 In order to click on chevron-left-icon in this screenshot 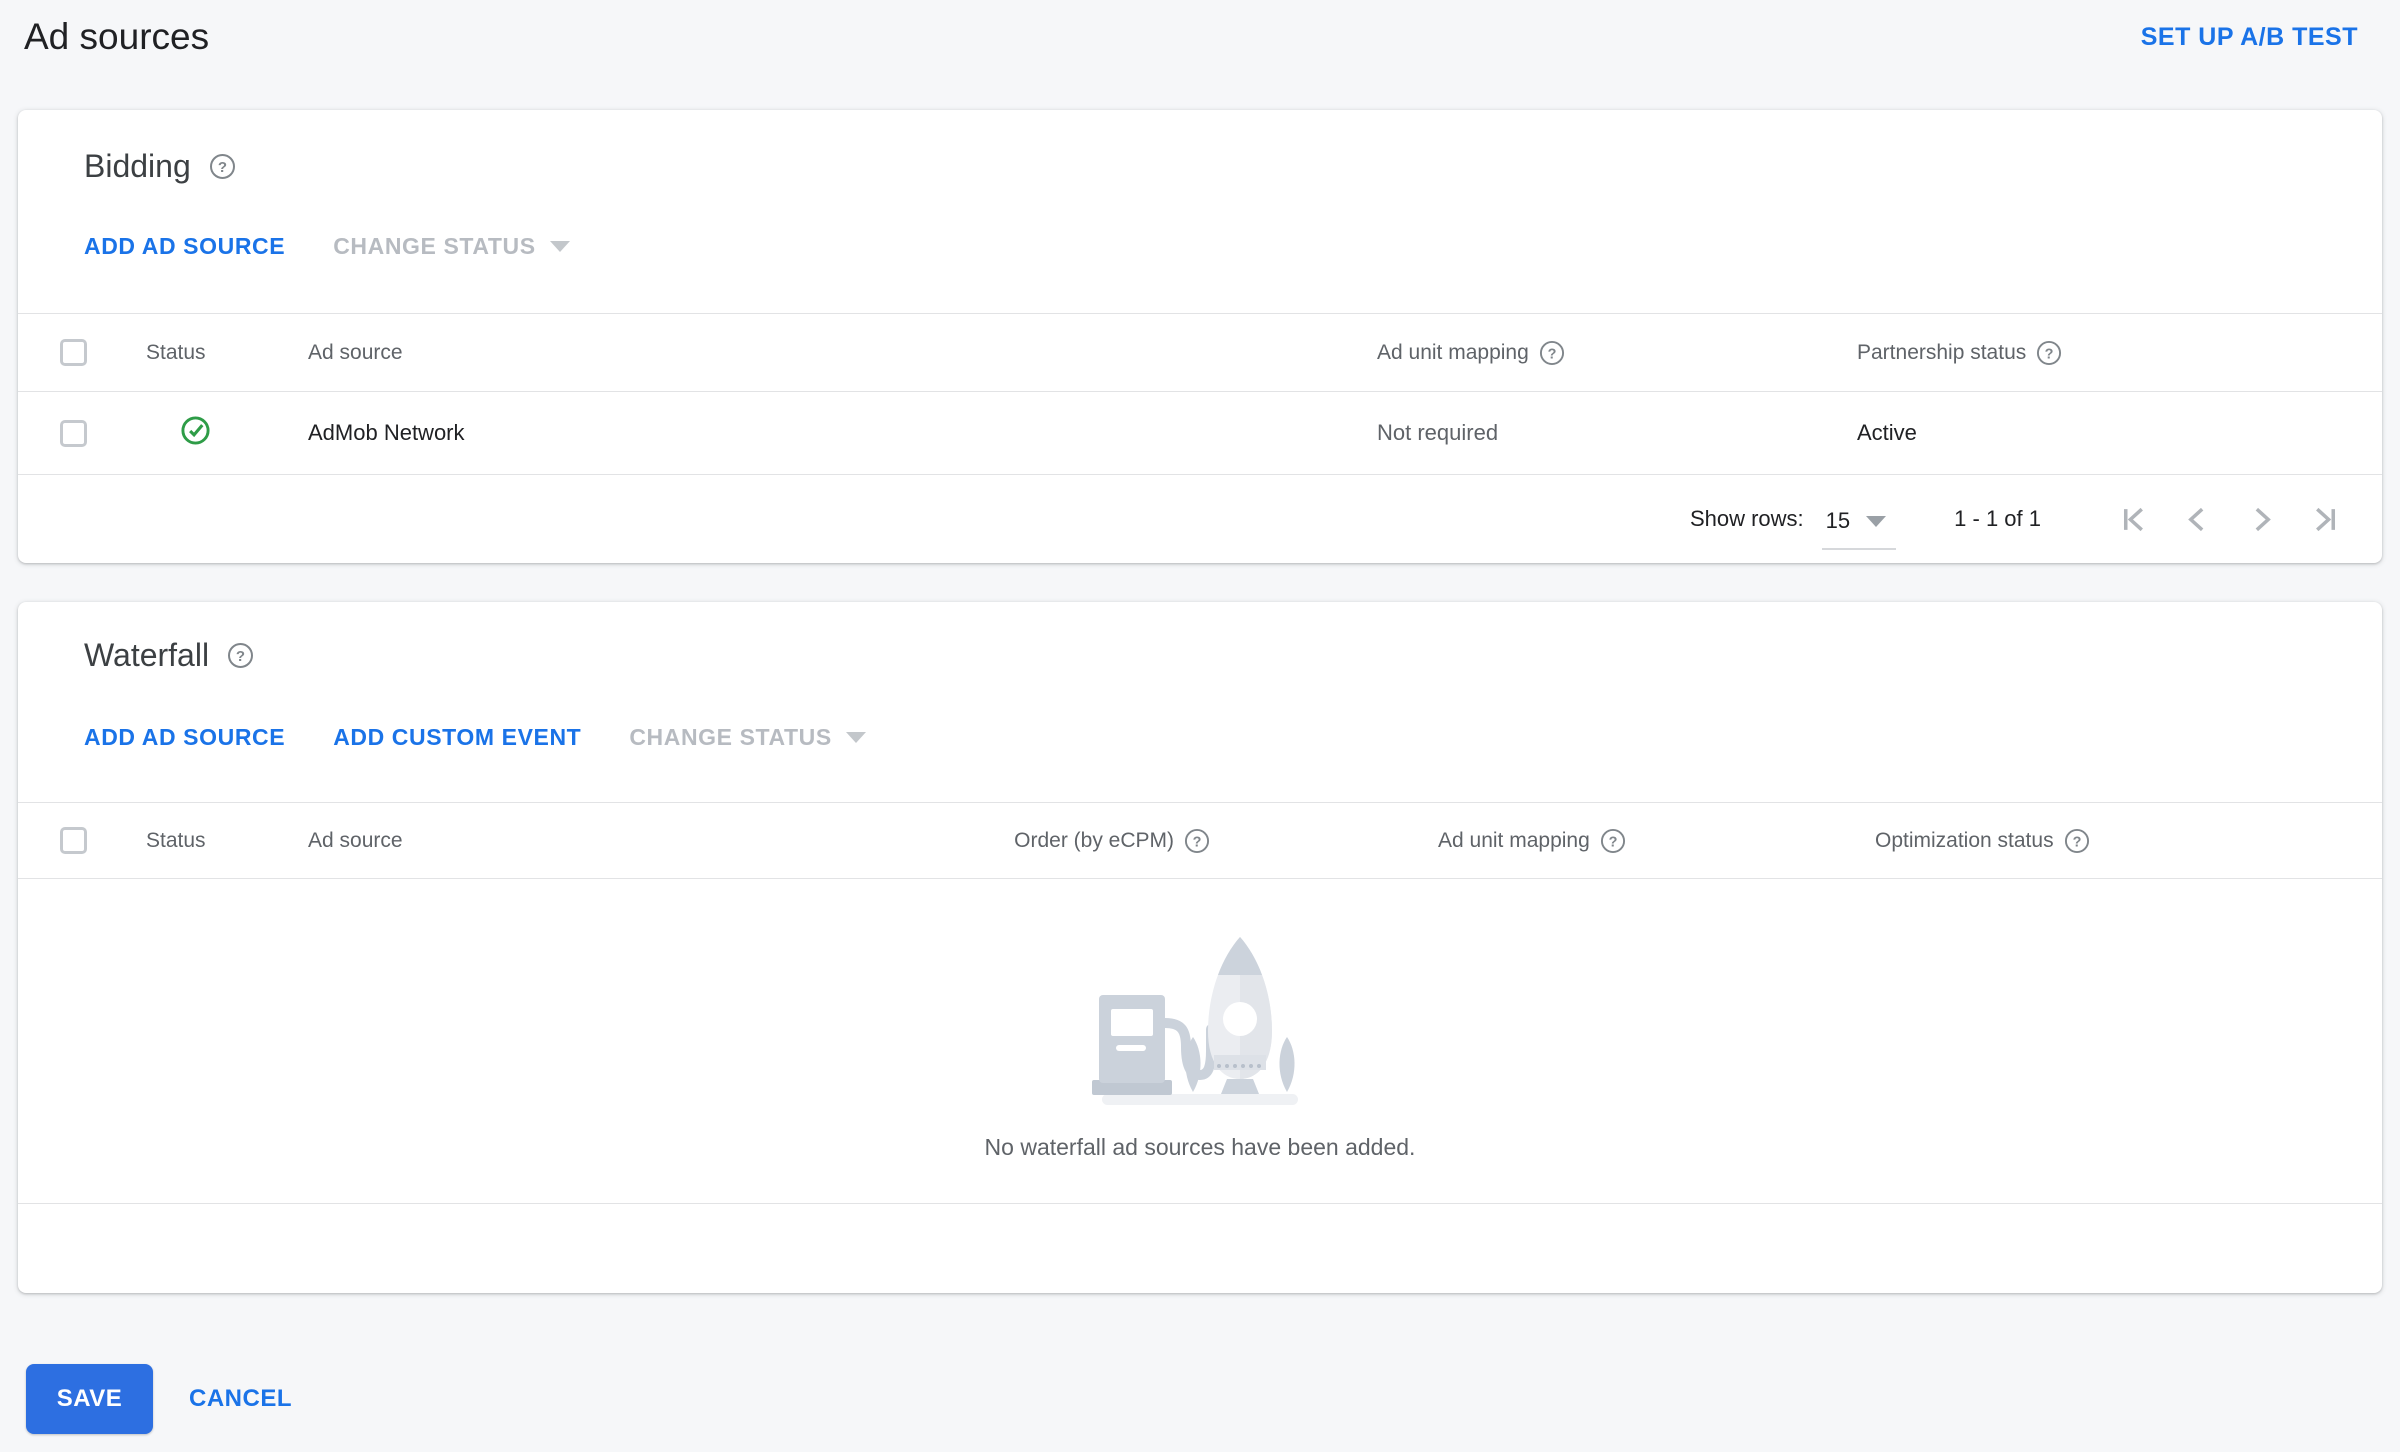, I will do `click(2195, 519)`.